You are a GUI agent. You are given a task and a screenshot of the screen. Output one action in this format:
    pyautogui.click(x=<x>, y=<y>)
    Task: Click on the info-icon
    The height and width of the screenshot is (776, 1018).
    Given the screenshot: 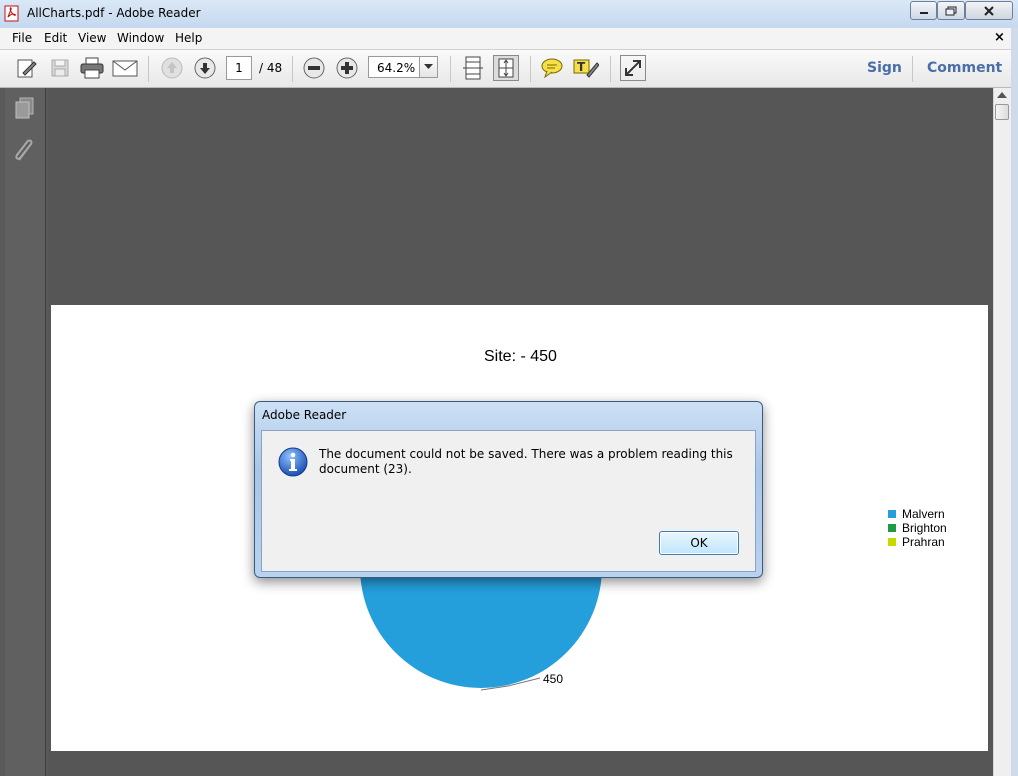 What is the action you would take?
    pyautogui.click(x=293, y=462)
    